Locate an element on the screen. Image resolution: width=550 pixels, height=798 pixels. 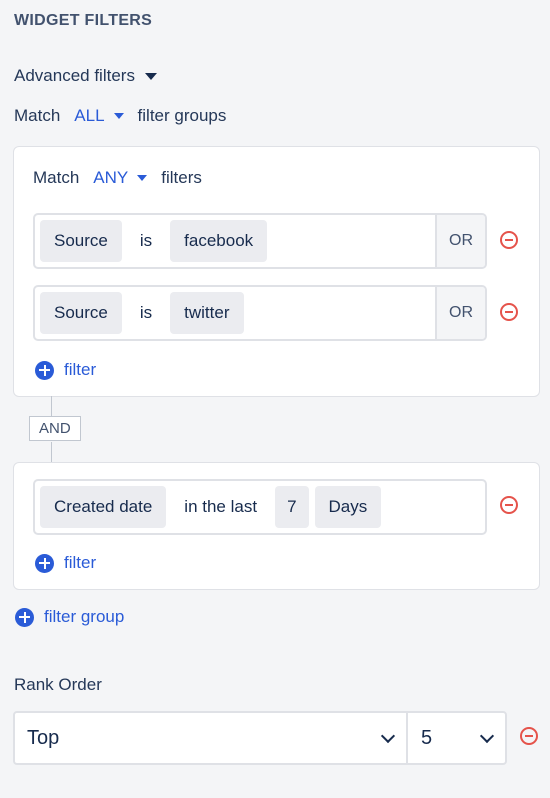
filter-amount: 7 is located at coordinates (292, 507).